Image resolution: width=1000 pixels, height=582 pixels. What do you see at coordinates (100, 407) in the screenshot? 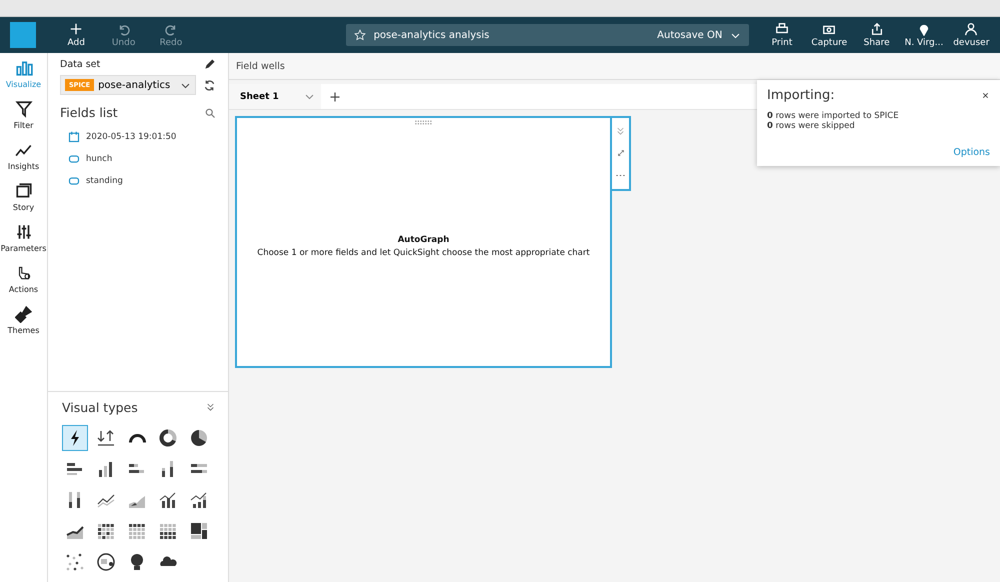
I see `visual-types-heading: Visual types` at bounding box center [100, 407].